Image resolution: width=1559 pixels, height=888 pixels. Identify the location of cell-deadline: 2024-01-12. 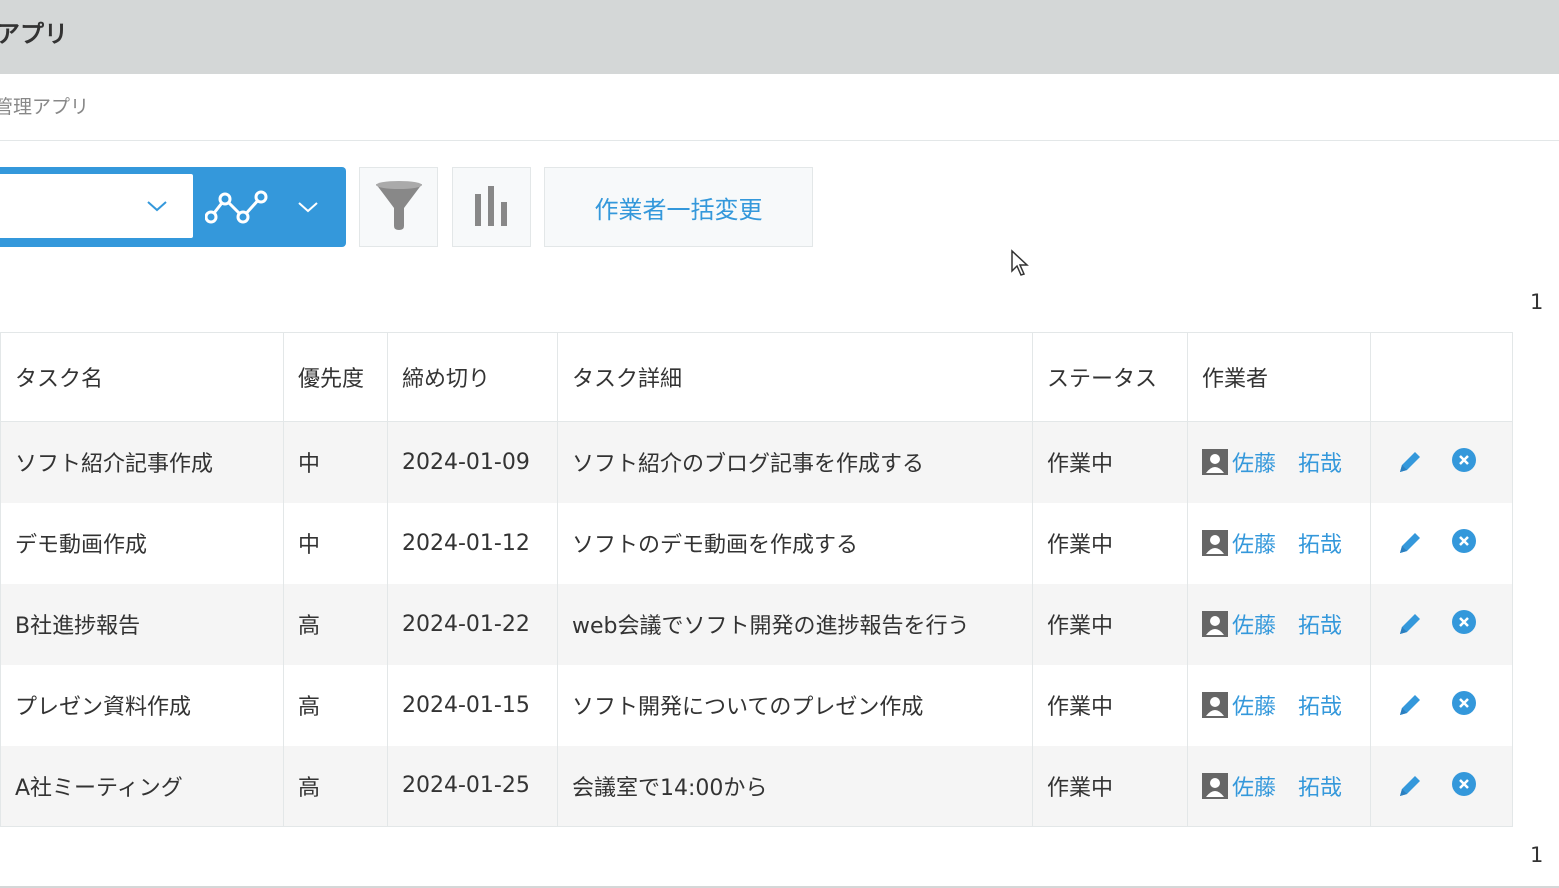
(472, 543).